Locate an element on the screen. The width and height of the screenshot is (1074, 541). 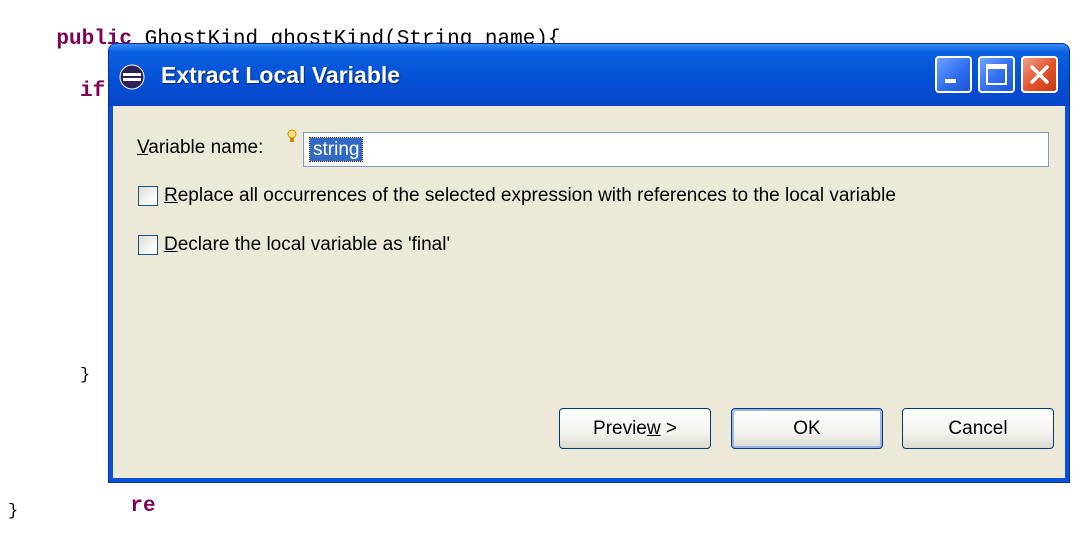
replace-all-checkbox is located at coordinates (148, 196).